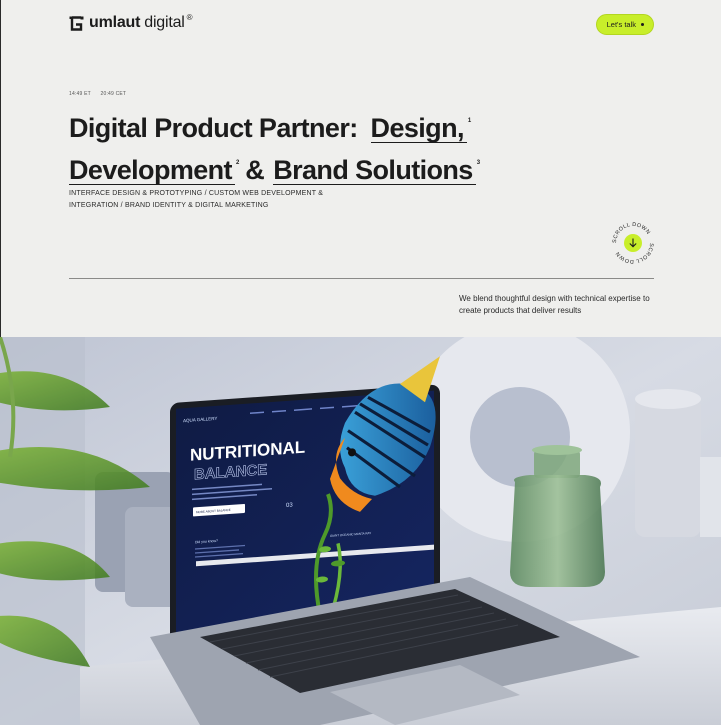 Image resolution: width=721 pixels, height=725 pixels. Describe the element at coordinates (80, 94) in the screenshot. I see `time-et: 14:49 ET` at that location.